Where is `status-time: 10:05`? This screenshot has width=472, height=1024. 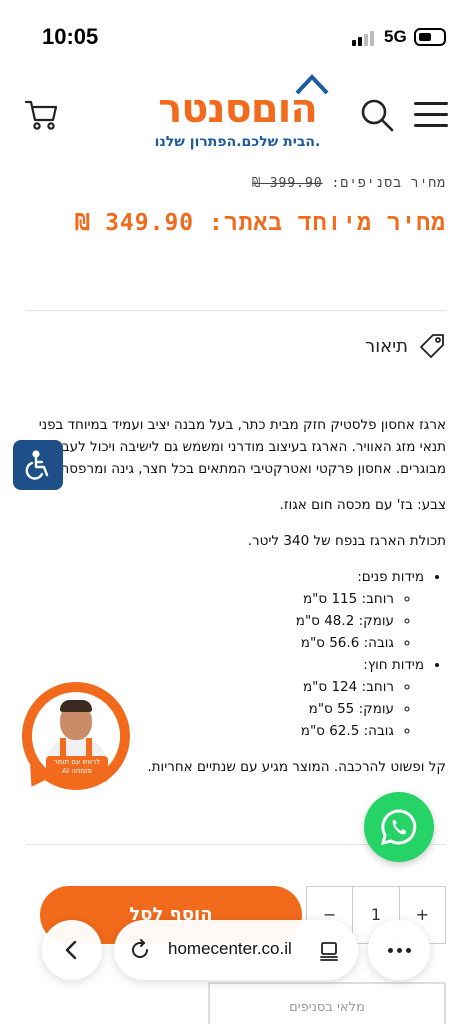
status-time: 10:05 is located at coordinates (70, 36).